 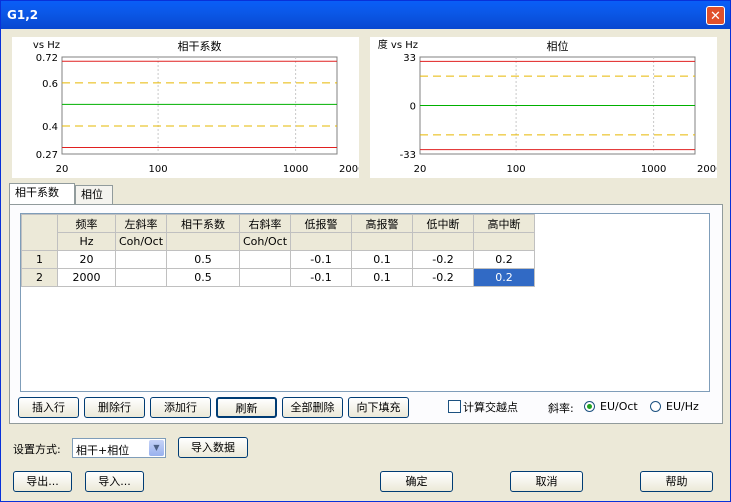 What do you see at coordinates (196, 107) in the screenshot?
I see `coherence-chart: 相干系数 vs Hz 0.72 0.6 0.4 0.27 20 100 1000 2000` at bounding box center [196, 107].